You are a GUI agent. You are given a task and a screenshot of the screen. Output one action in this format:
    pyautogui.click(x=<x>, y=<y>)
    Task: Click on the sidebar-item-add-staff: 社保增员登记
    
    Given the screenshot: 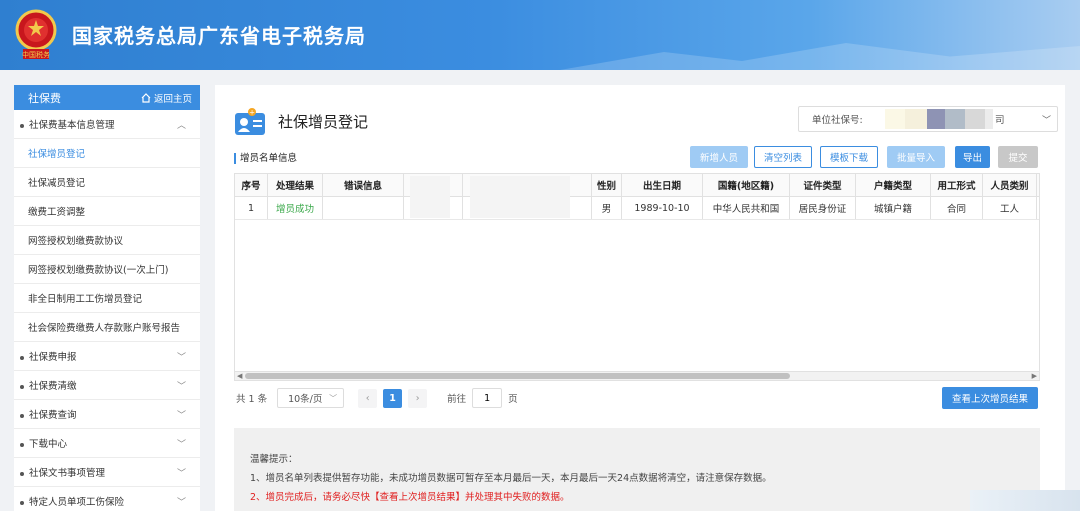 What is the action you would take?
    pyautogui.click(x=107, y=153)
    